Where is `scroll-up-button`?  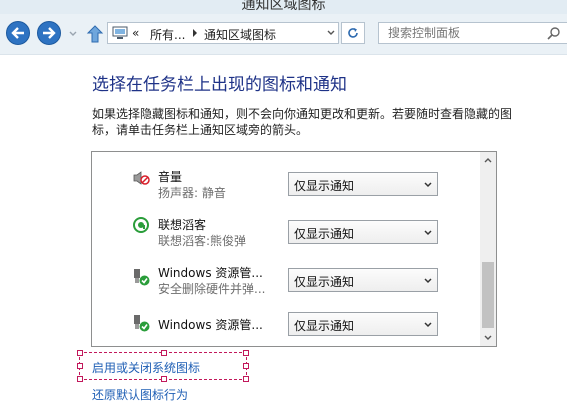 scroll-up-button is located at coordinates (488, 160).